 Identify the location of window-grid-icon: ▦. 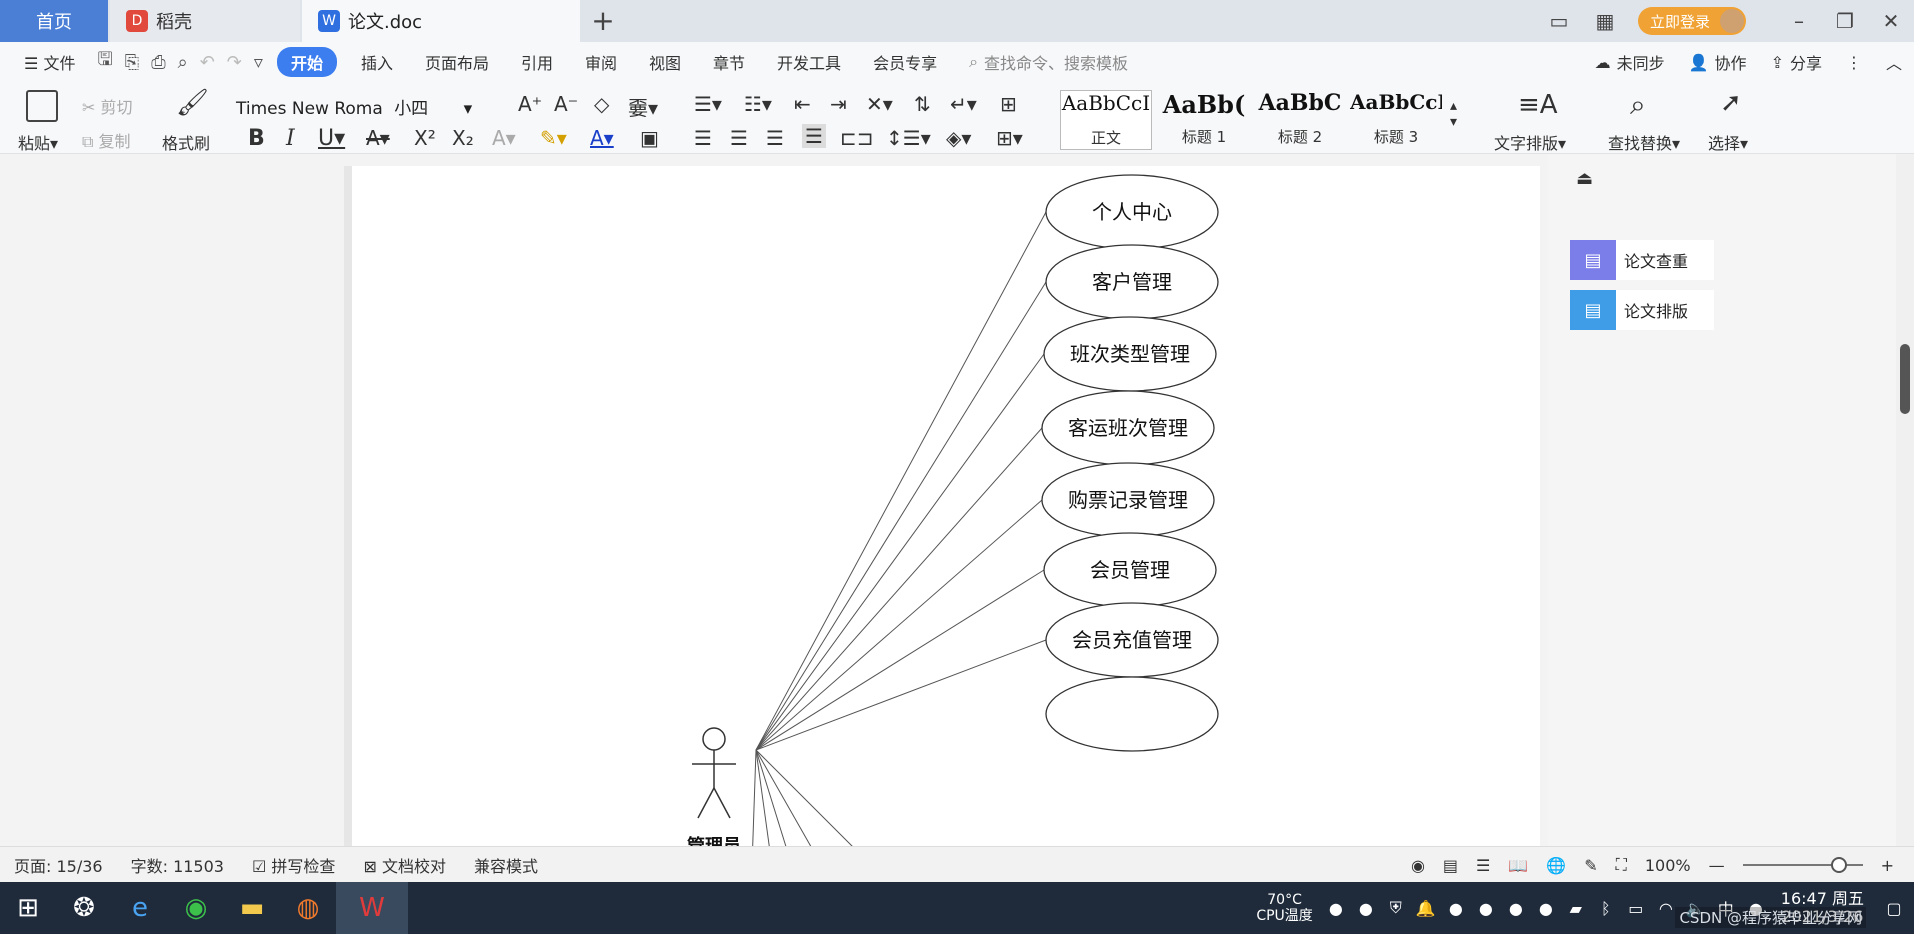
(1605, 21).